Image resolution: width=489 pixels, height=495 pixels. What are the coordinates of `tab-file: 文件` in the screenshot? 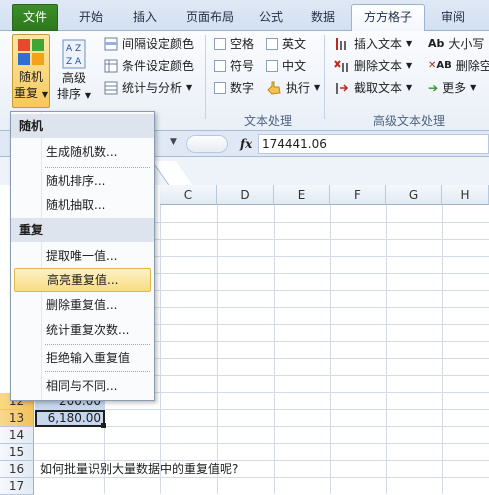 It's located at (35, 17).